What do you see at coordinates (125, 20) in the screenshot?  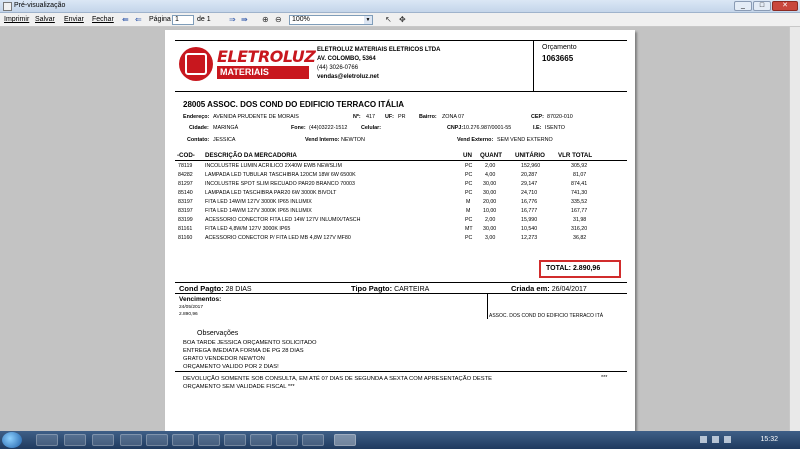 I see `first-page-icon: ⇚` at bounding box center [125, 20].